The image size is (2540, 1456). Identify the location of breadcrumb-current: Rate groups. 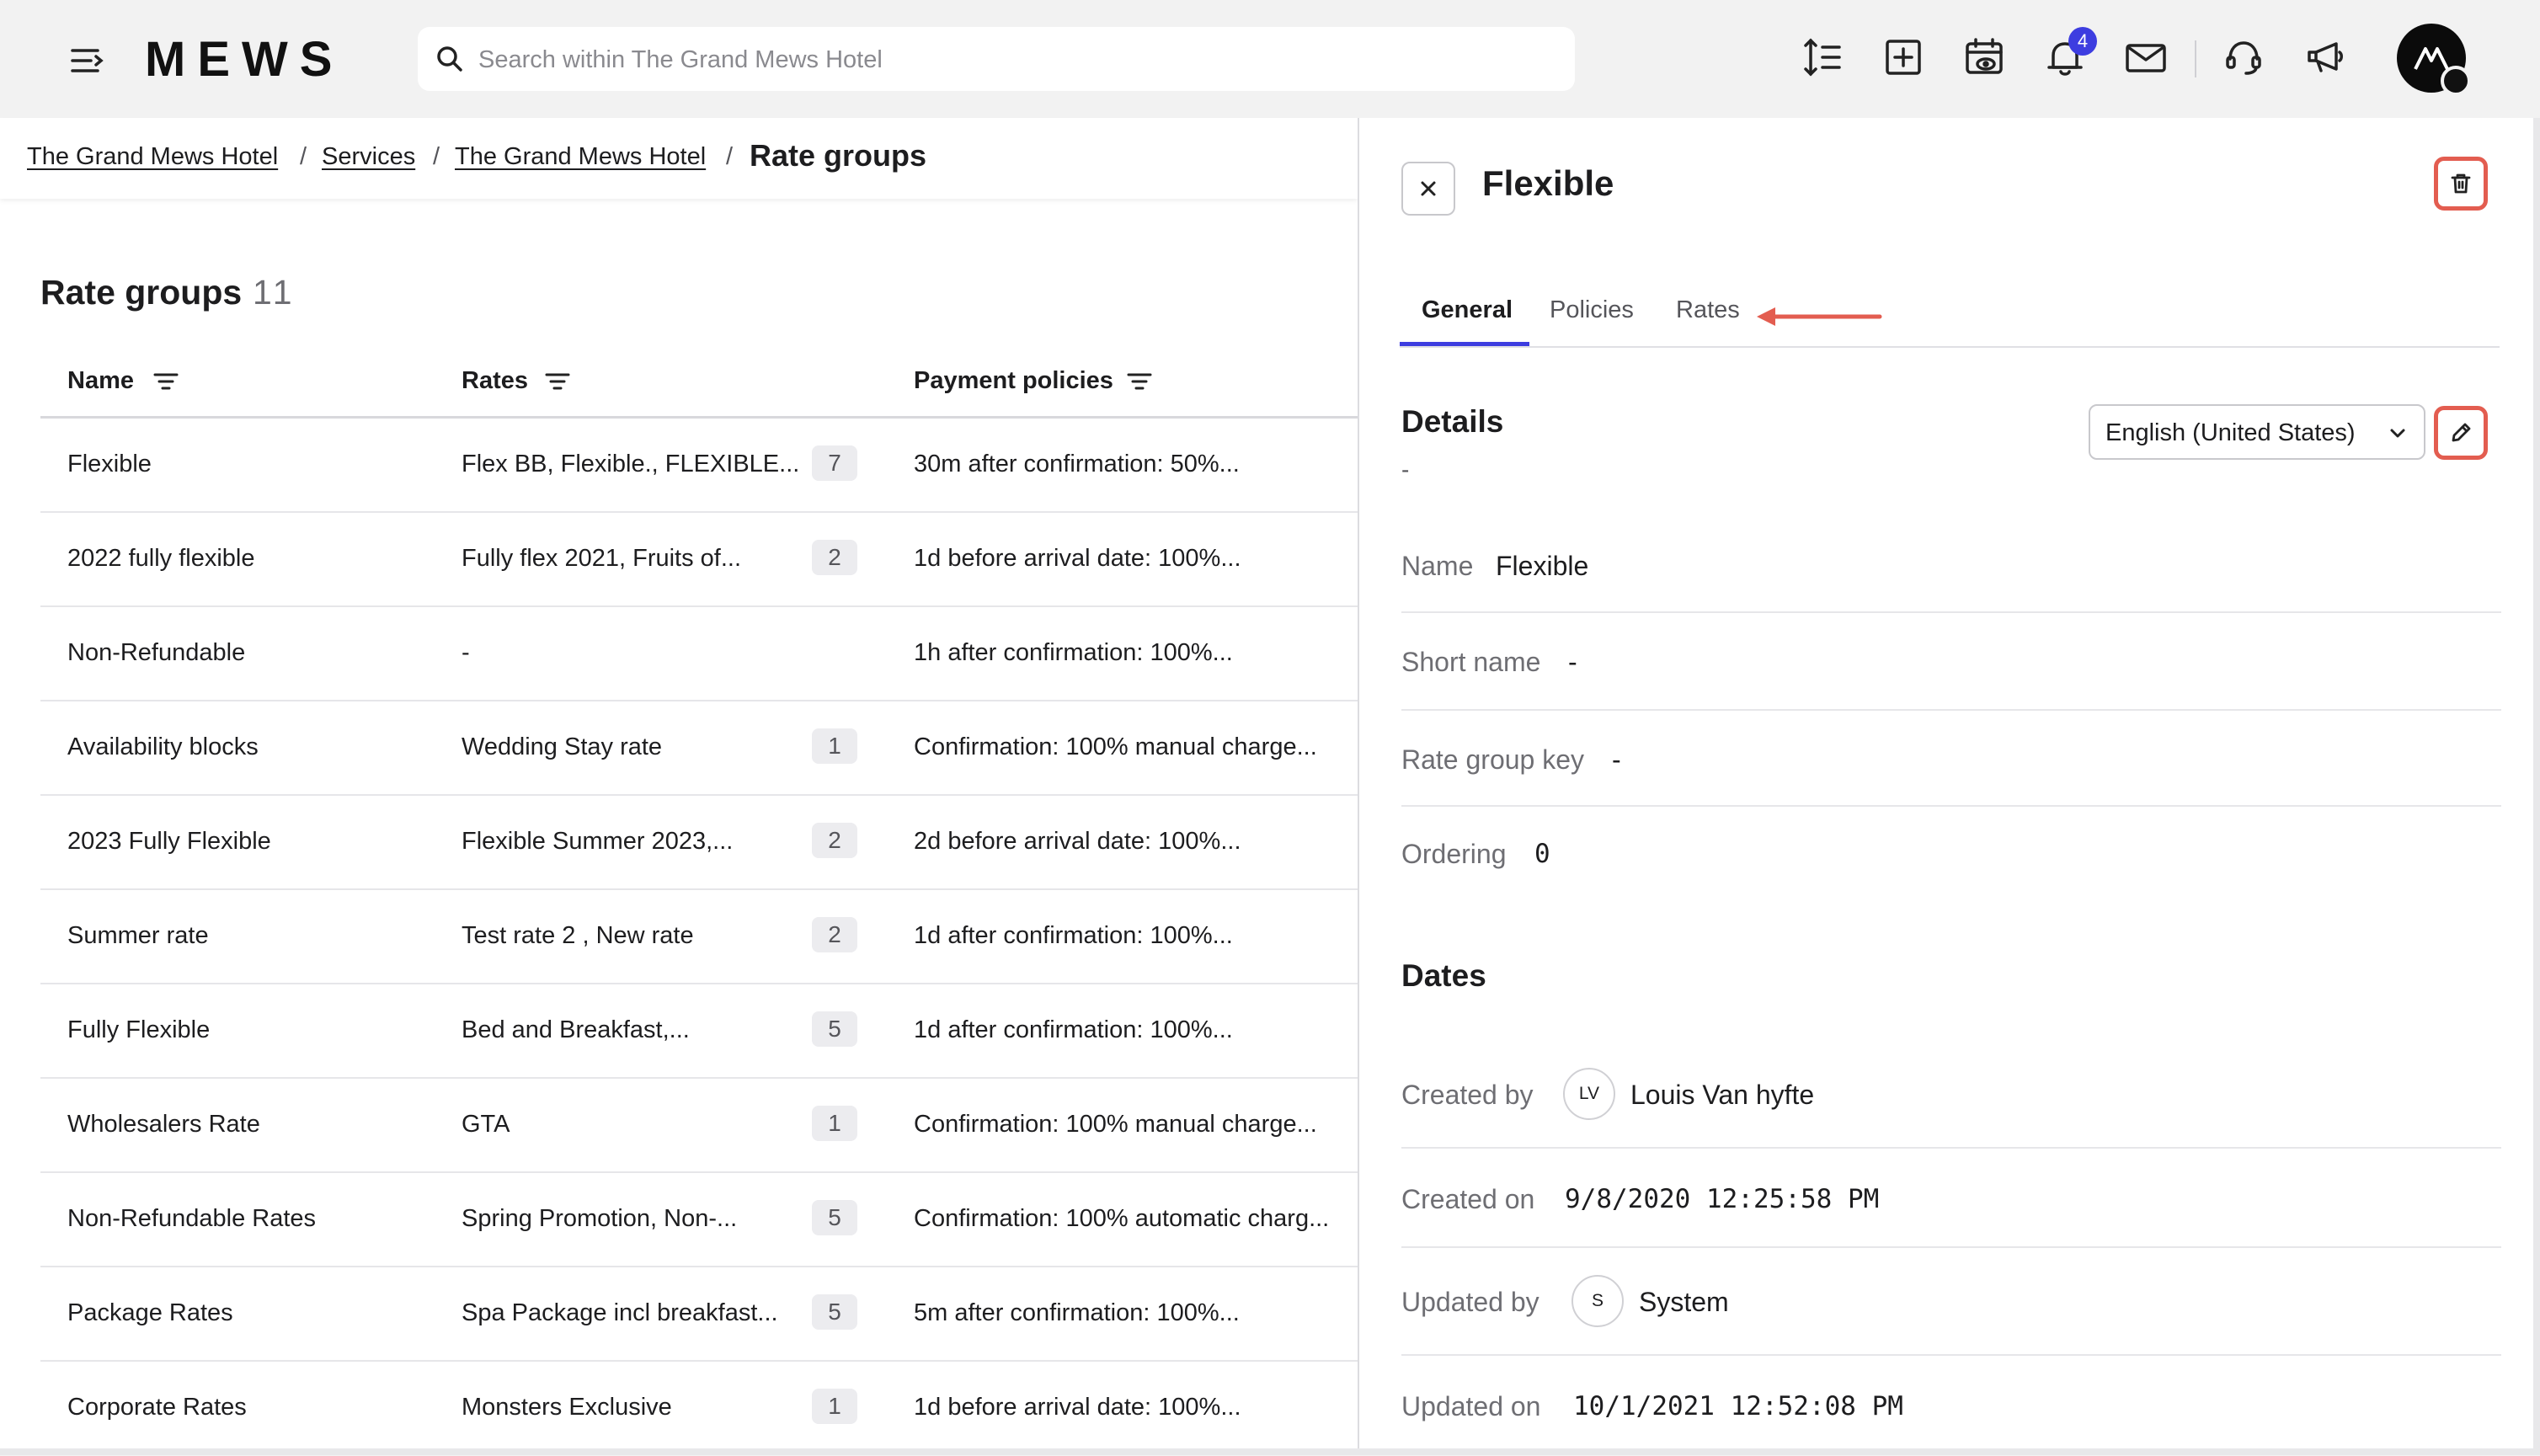
(838, 155).